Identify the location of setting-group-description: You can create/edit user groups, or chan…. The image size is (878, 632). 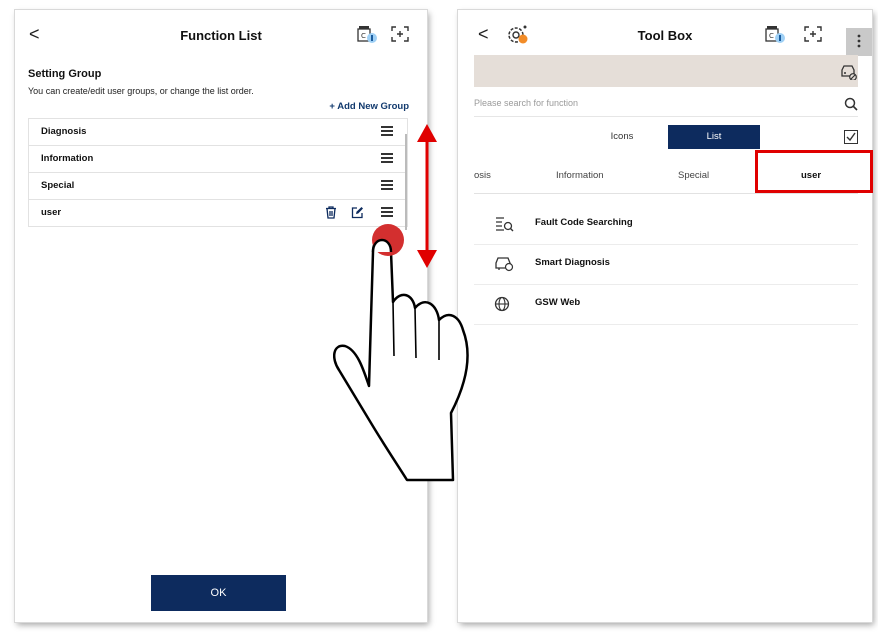
(141, 91).